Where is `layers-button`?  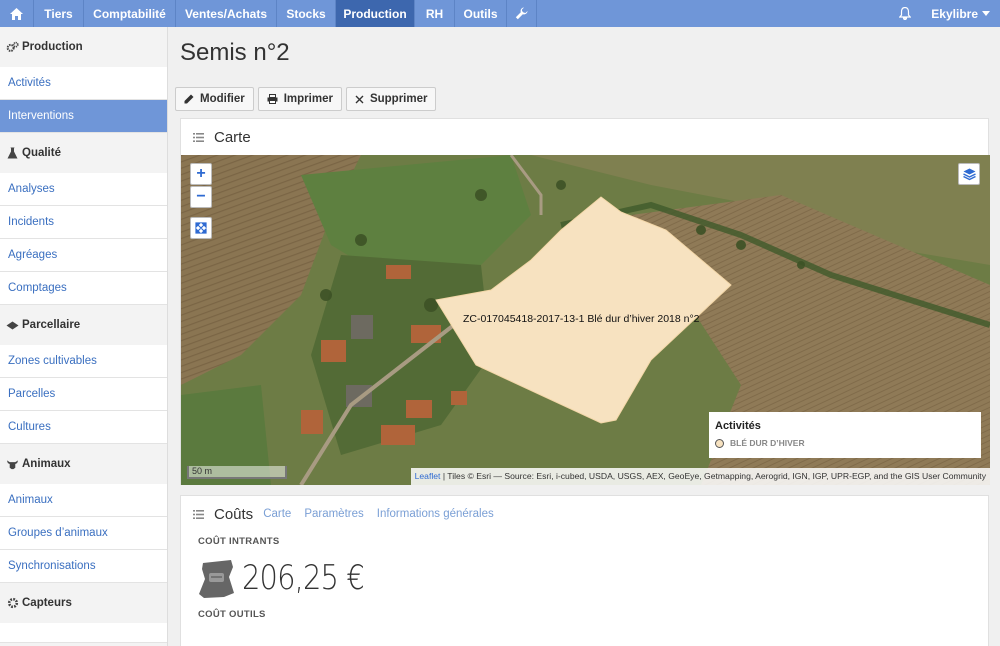
layers-button is located at coordinates (969, 174).